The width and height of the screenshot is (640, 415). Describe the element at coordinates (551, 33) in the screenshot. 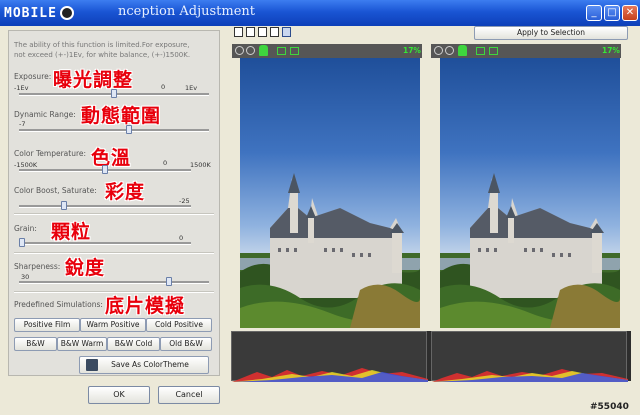

I see `apply-to-selection-button: Apply to Selection` at that location.